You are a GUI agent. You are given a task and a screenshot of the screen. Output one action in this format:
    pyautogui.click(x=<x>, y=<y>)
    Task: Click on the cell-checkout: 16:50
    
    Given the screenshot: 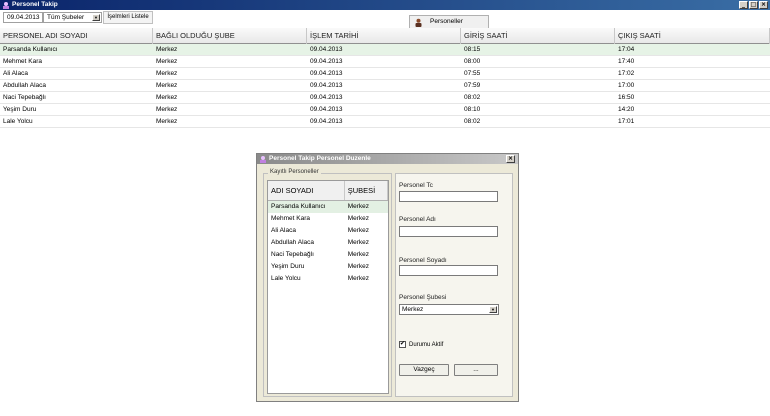 What is the action you would take?
    pyautogui.click(x=626, y=97)
    